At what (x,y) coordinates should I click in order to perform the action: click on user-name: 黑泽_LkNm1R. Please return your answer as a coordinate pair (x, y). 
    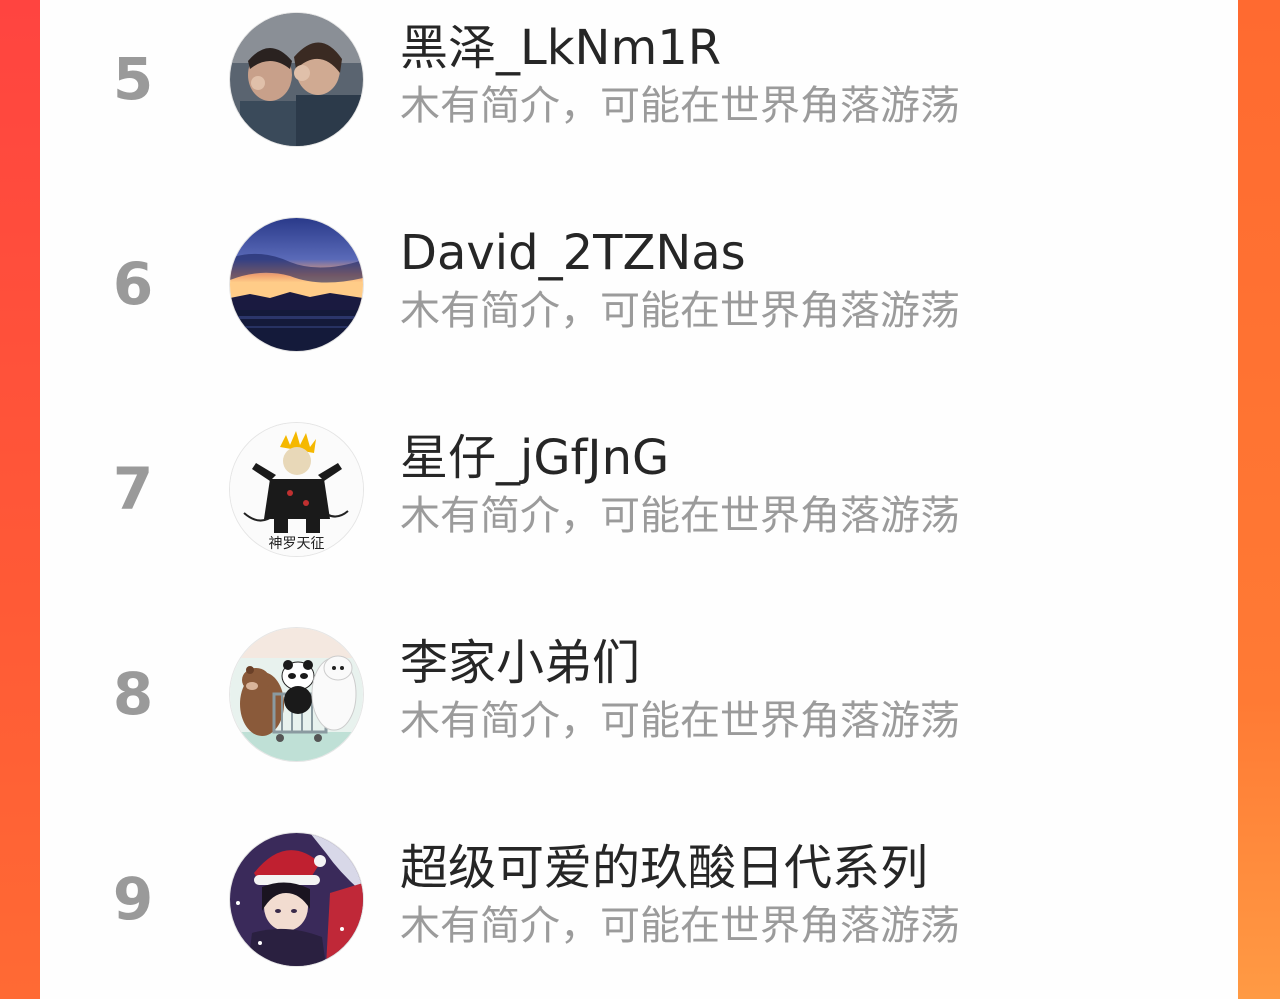
    Looking at the image, I should click on (560, 48).